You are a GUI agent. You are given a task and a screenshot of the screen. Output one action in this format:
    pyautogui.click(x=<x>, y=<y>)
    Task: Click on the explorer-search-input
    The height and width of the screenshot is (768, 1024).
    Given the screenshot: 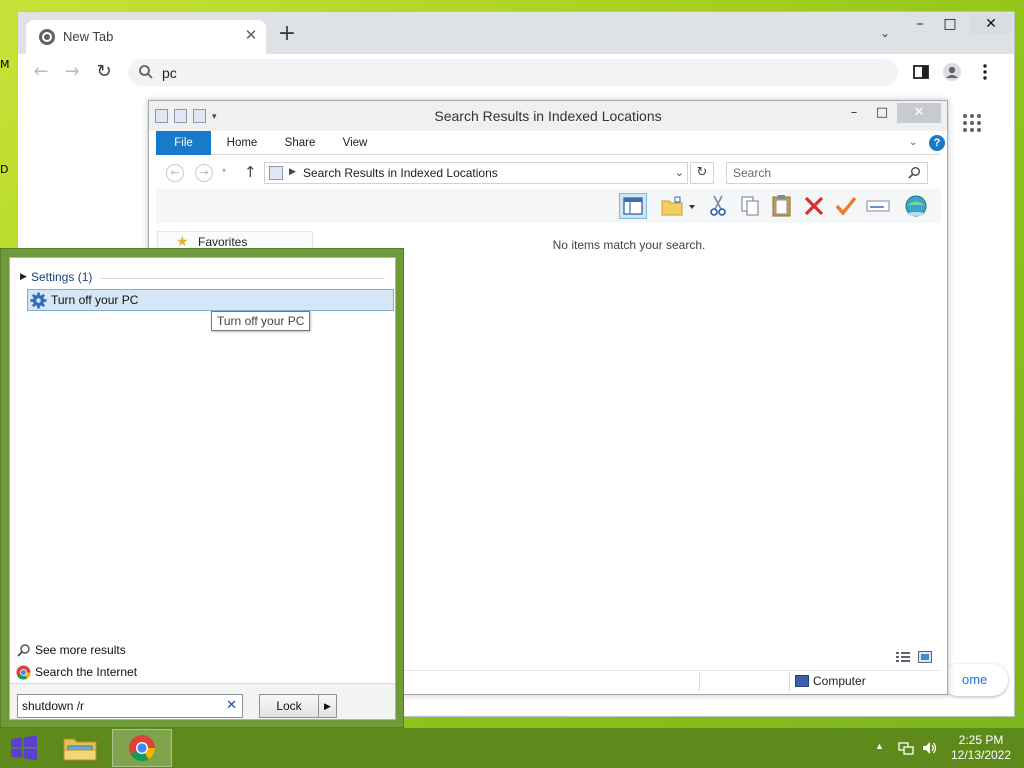 What is the action you would take?
    pyautogui.click(x=818, y=173)
    